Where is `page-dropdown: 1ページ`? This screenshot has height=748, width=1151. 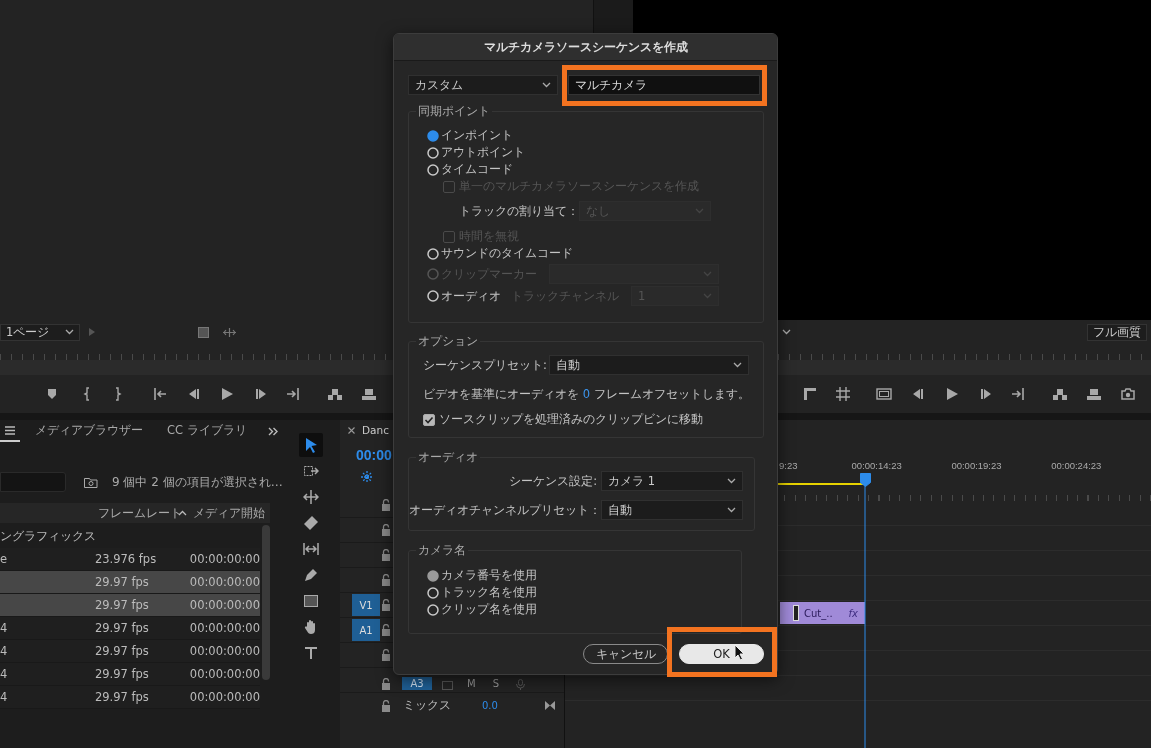 page-dropdown: 1ページ is located at coordinates (40, 332).